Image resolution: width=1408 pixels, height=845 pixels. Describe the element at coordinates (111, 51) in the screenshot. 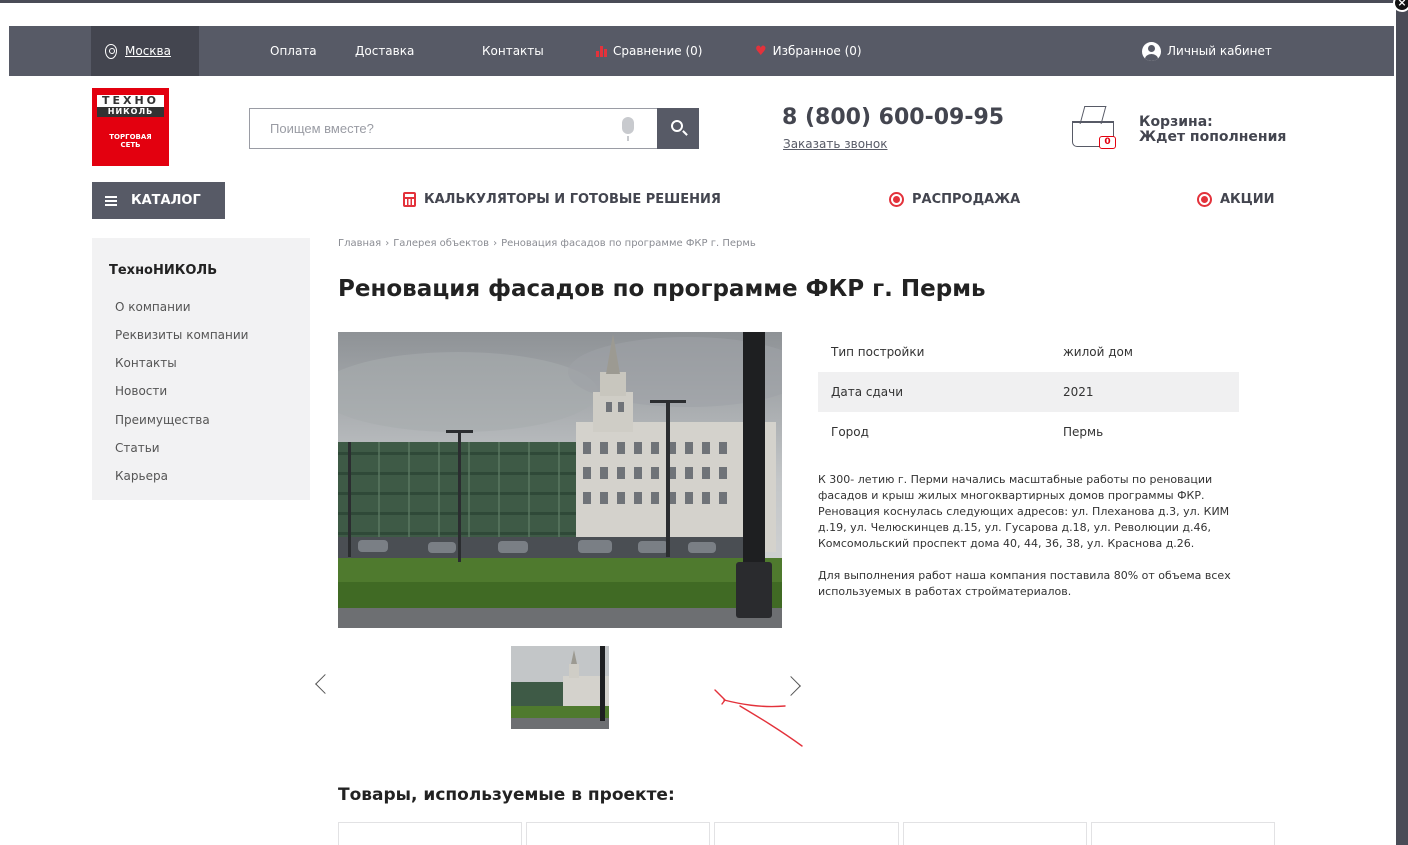

I see `location-pin-icon` at that location.